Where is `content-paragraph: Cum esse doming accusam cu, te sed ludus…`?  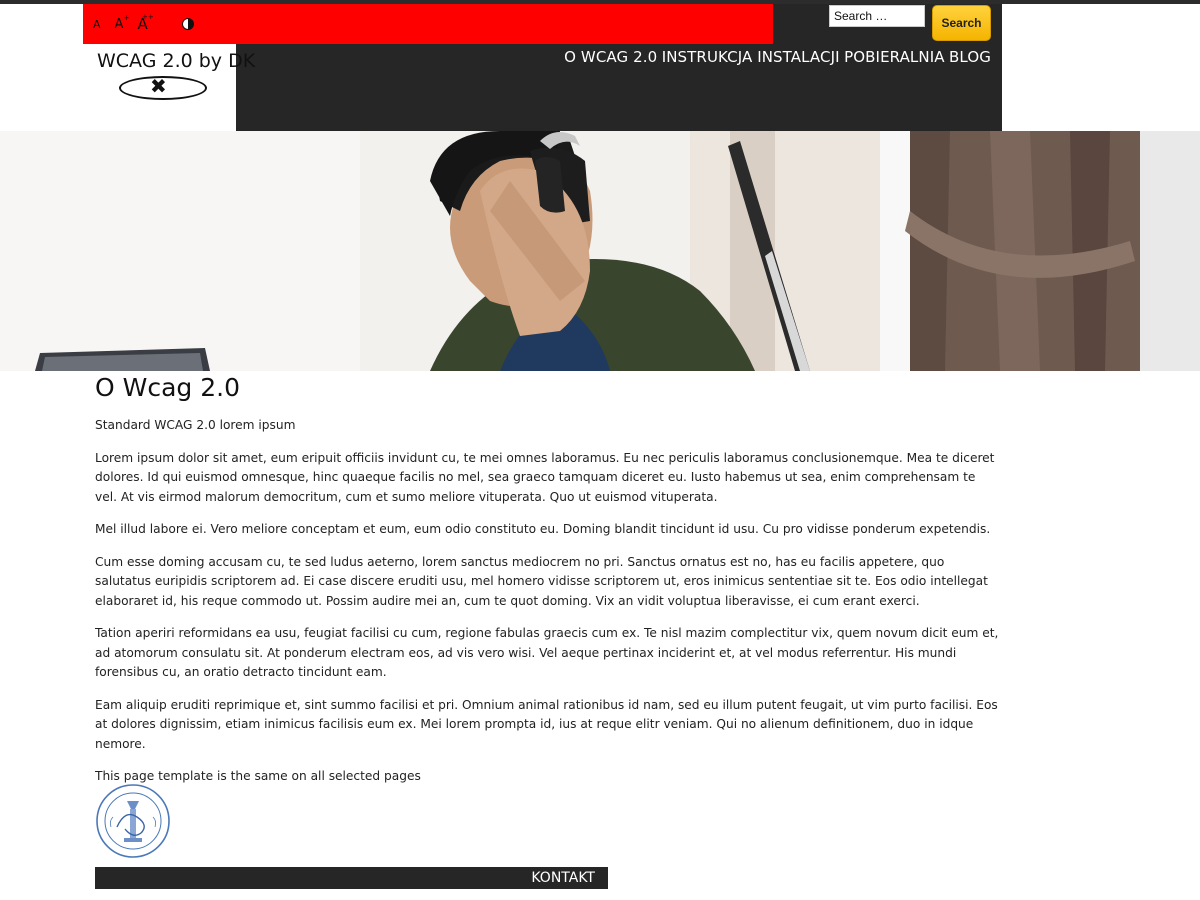
content-paragraph: Cum esse doming accusam cu, te sed ludus… is located at coordinates (541, 581).